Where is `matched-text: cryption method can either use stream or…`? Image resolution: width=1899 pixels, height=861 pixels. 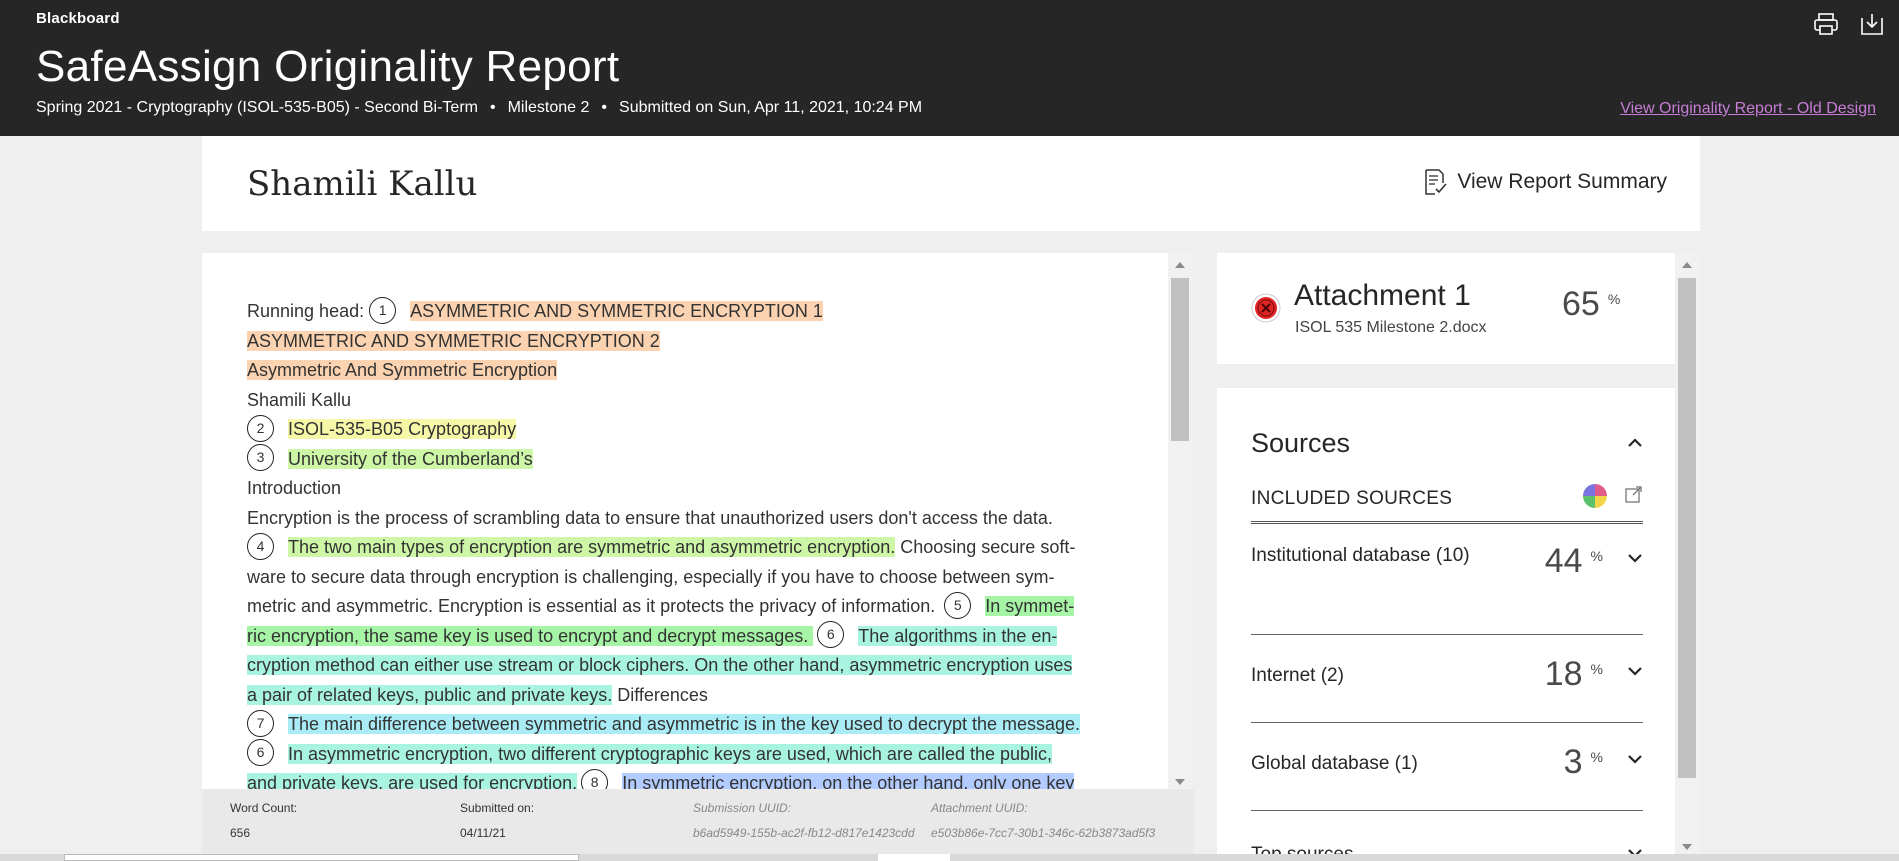 matched-text: cryption method can either use stream or… is located at coordinates (660, 665).